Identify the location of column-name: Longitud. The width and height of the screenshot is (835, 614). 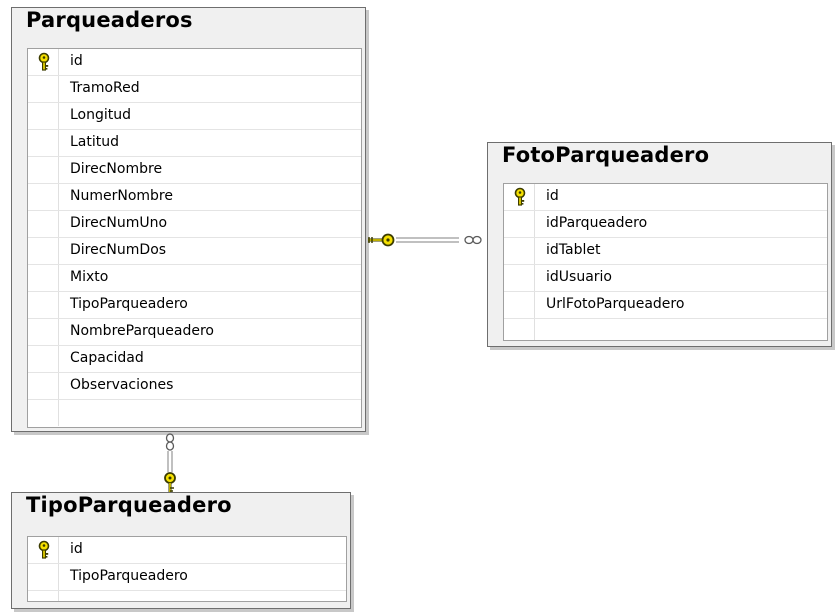
(101, 115).